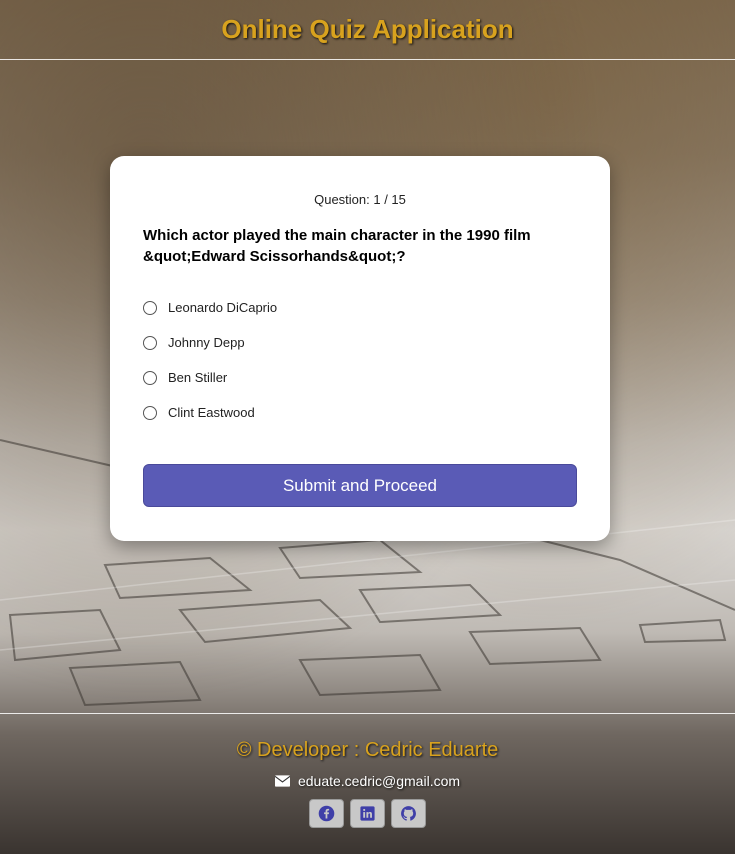 The width and height of the screenshot is (735, 854). Describe the element at coordinates (360, 199) in the screenshot. I see `question-progress: Question: 1 / 15` at that location.